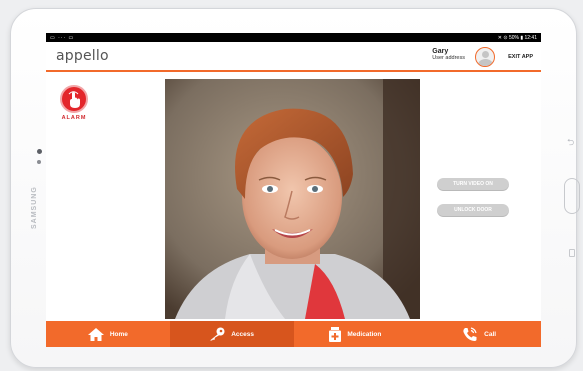  What do you see at coordinates (485, 62) in the screenshot?
I see `avatar-body-icon` at bounding box center [485, 62].